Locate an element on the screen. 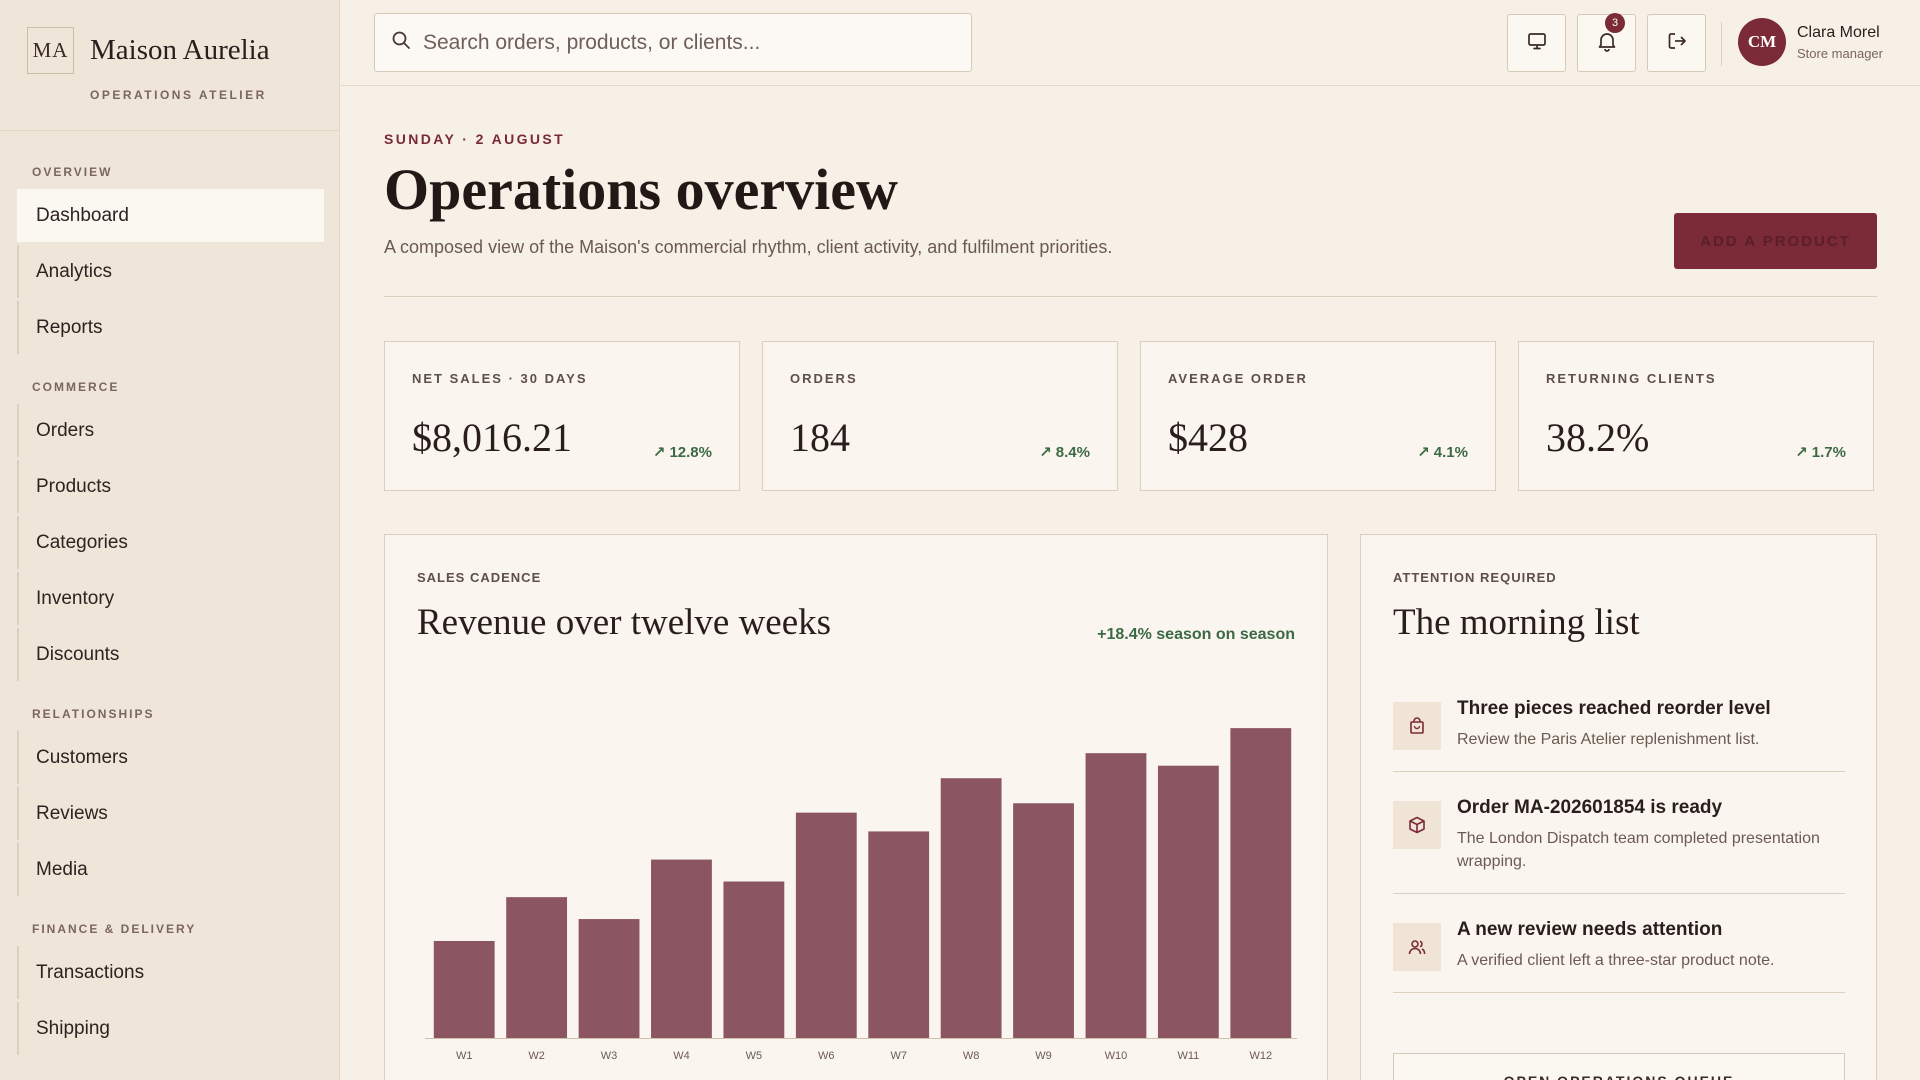 The image size is (1920, 1080). avatar: CM is located at coordinates (1762, 42).